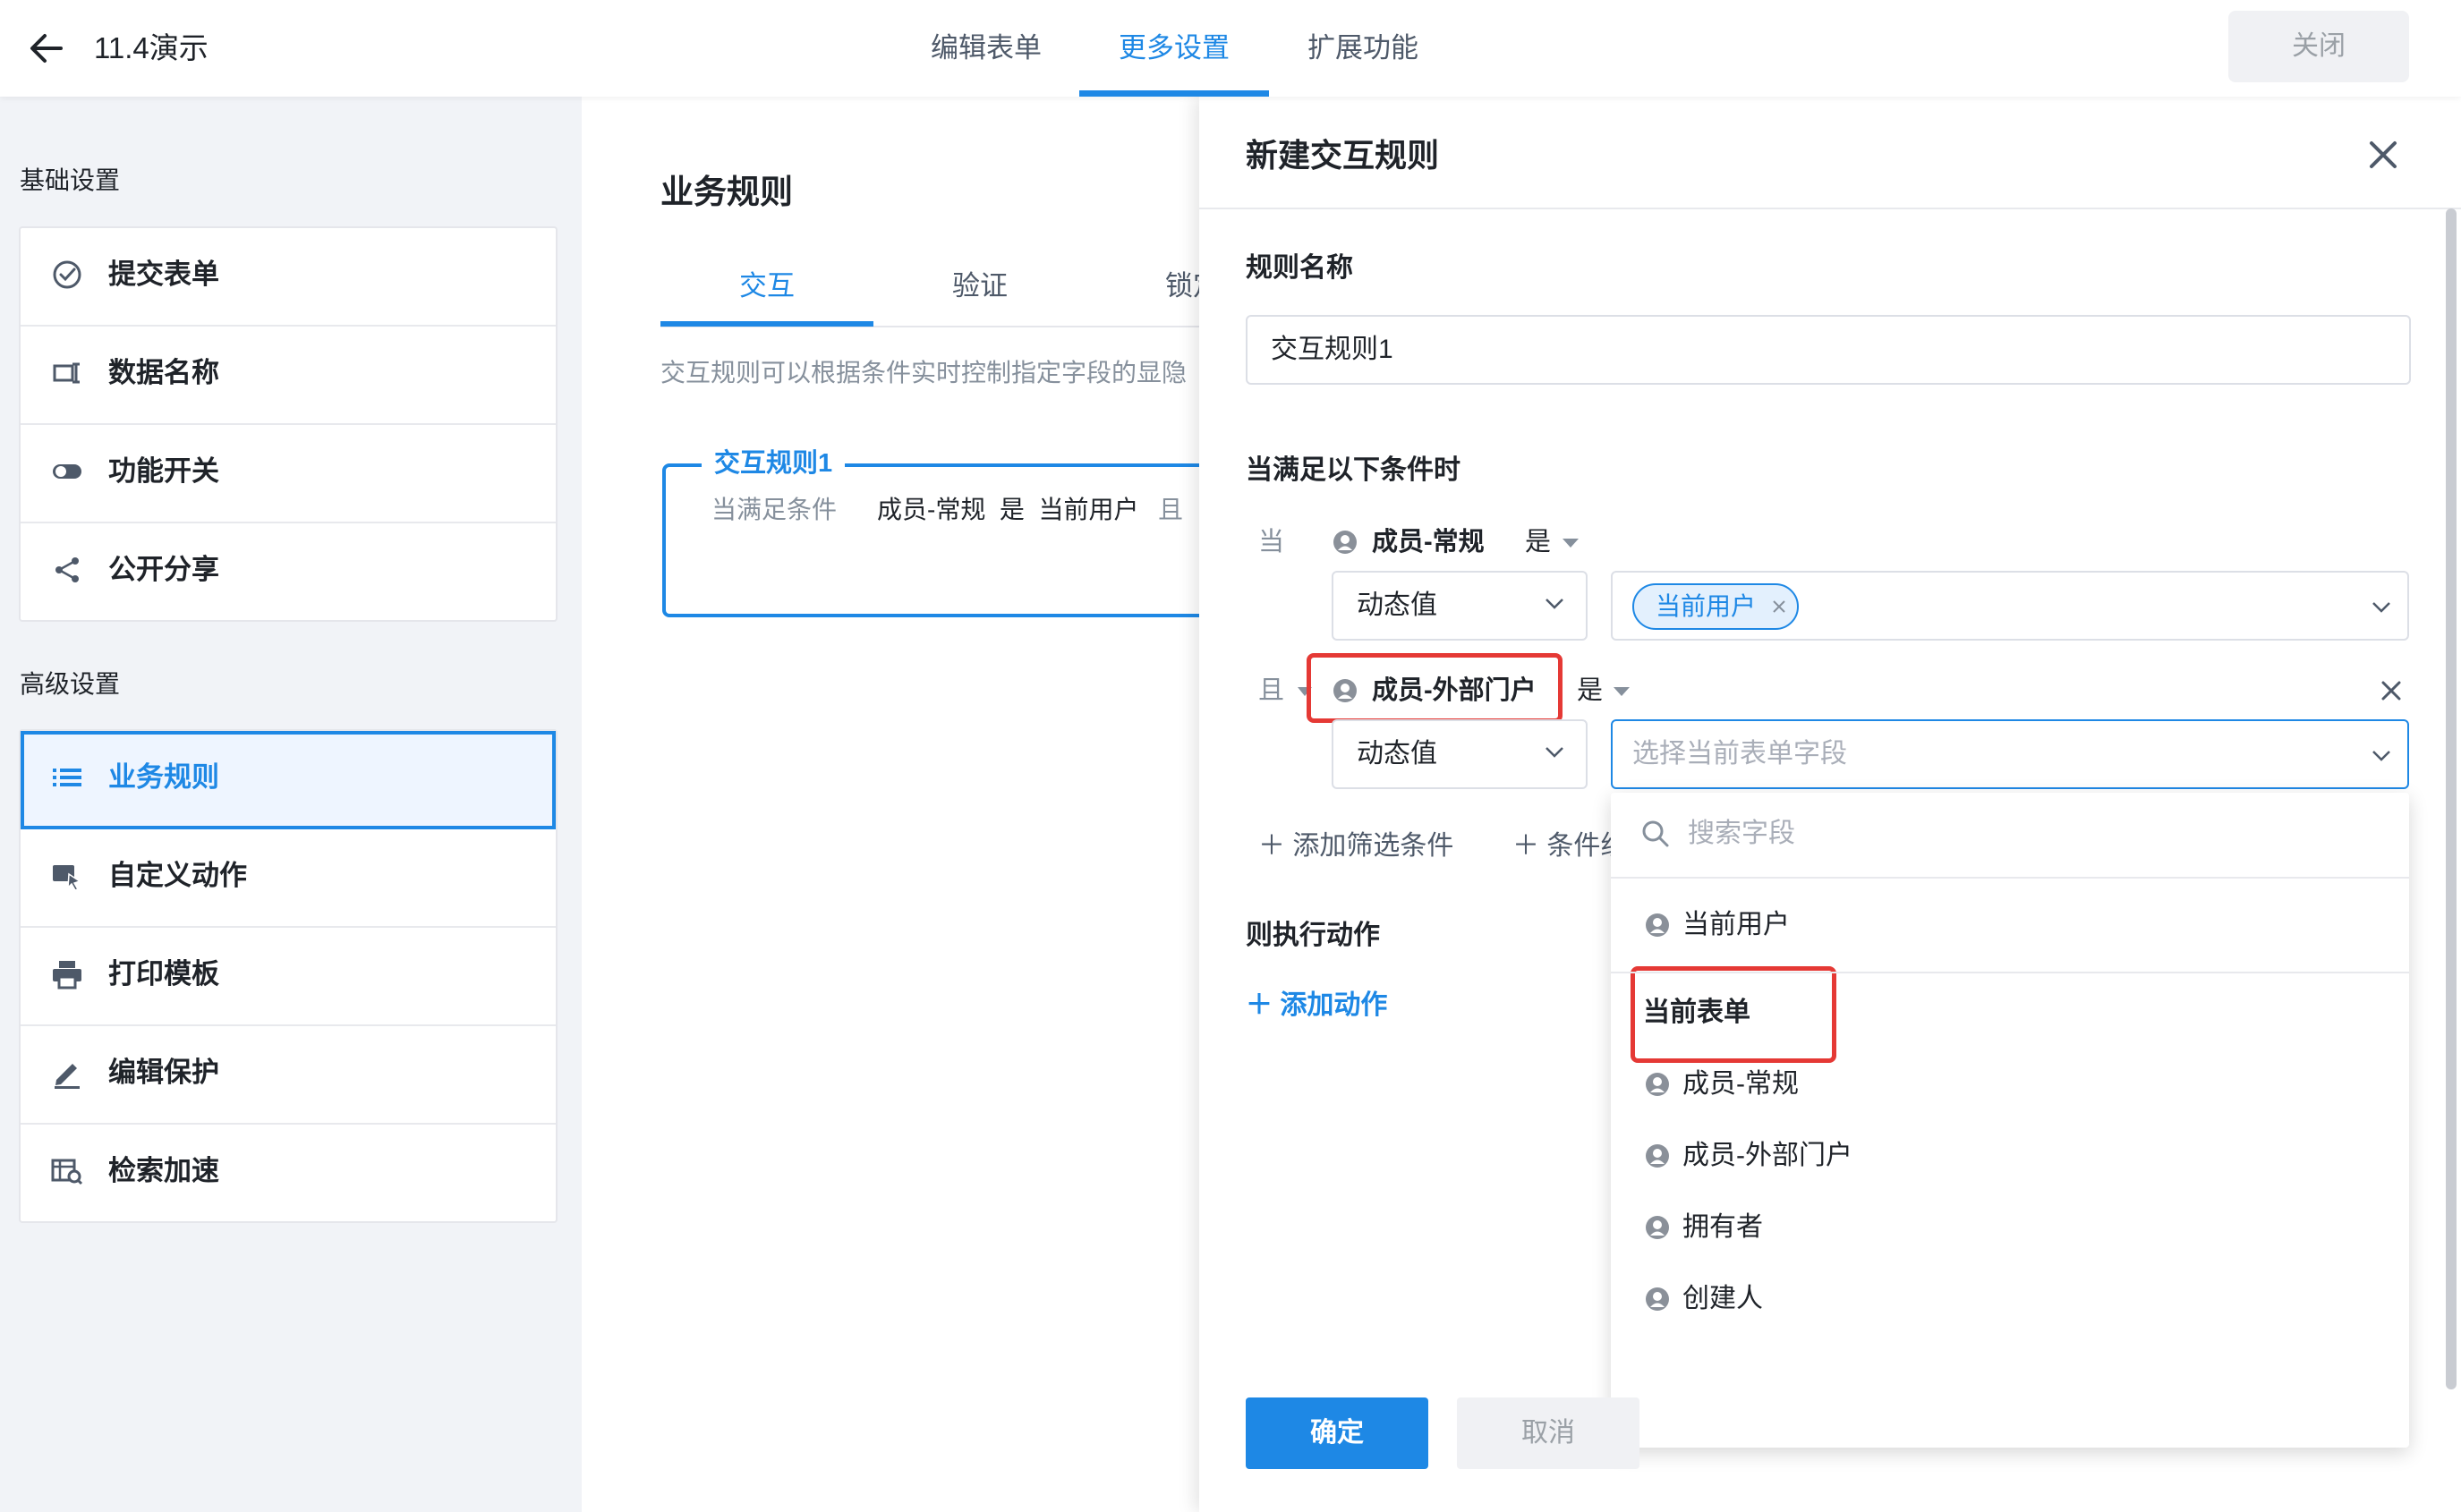 The height and width of the screenshot is (1512, 2461). Describe the element at coordinates (163, 372) in the screenshot. I see `sidebar-item-label: 数据名称` at that location.